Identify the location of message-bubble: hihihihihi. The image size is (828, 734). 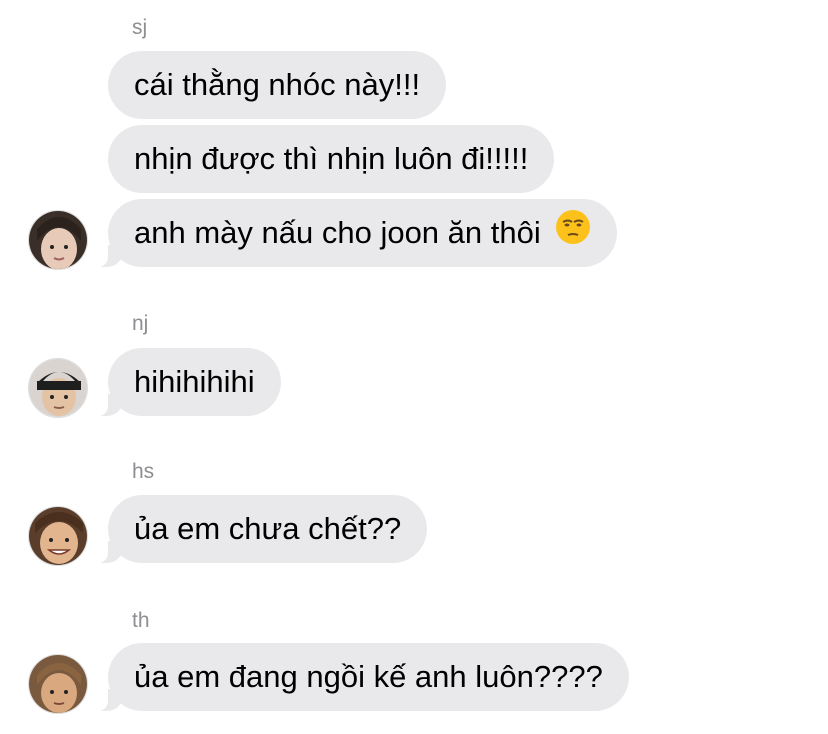
(188, 382).